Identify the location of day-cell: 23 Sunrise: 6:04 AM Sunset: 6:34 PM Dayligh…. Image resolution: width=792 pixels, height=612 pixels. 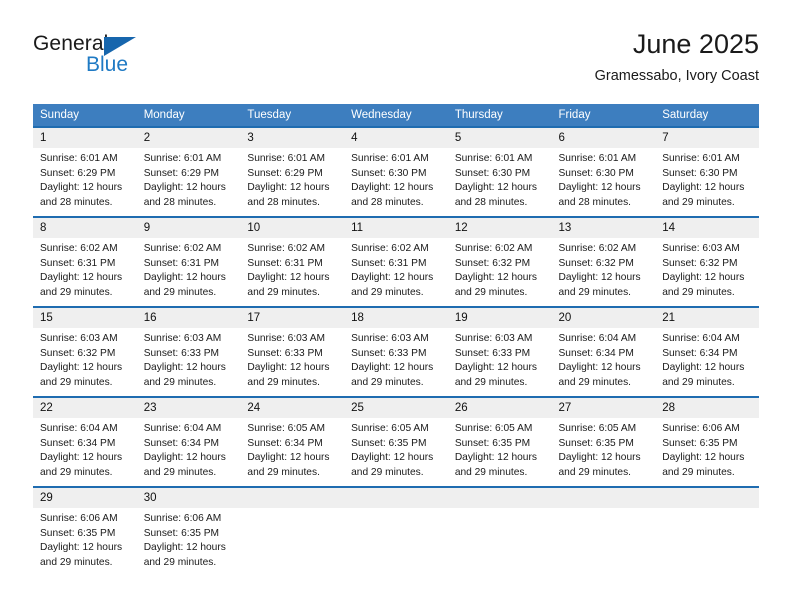
(188, 441).